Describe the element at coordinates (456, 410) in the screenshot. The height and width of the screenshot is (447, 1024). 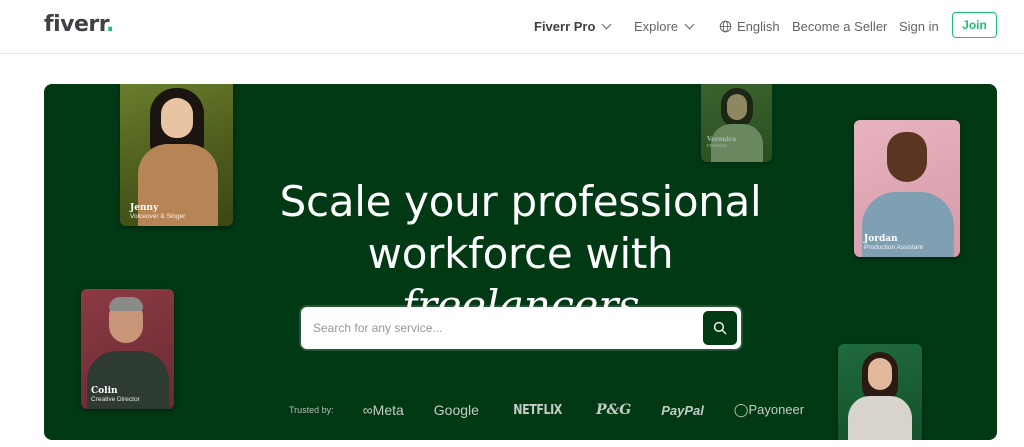
I see `google-logo: Google` at that location.